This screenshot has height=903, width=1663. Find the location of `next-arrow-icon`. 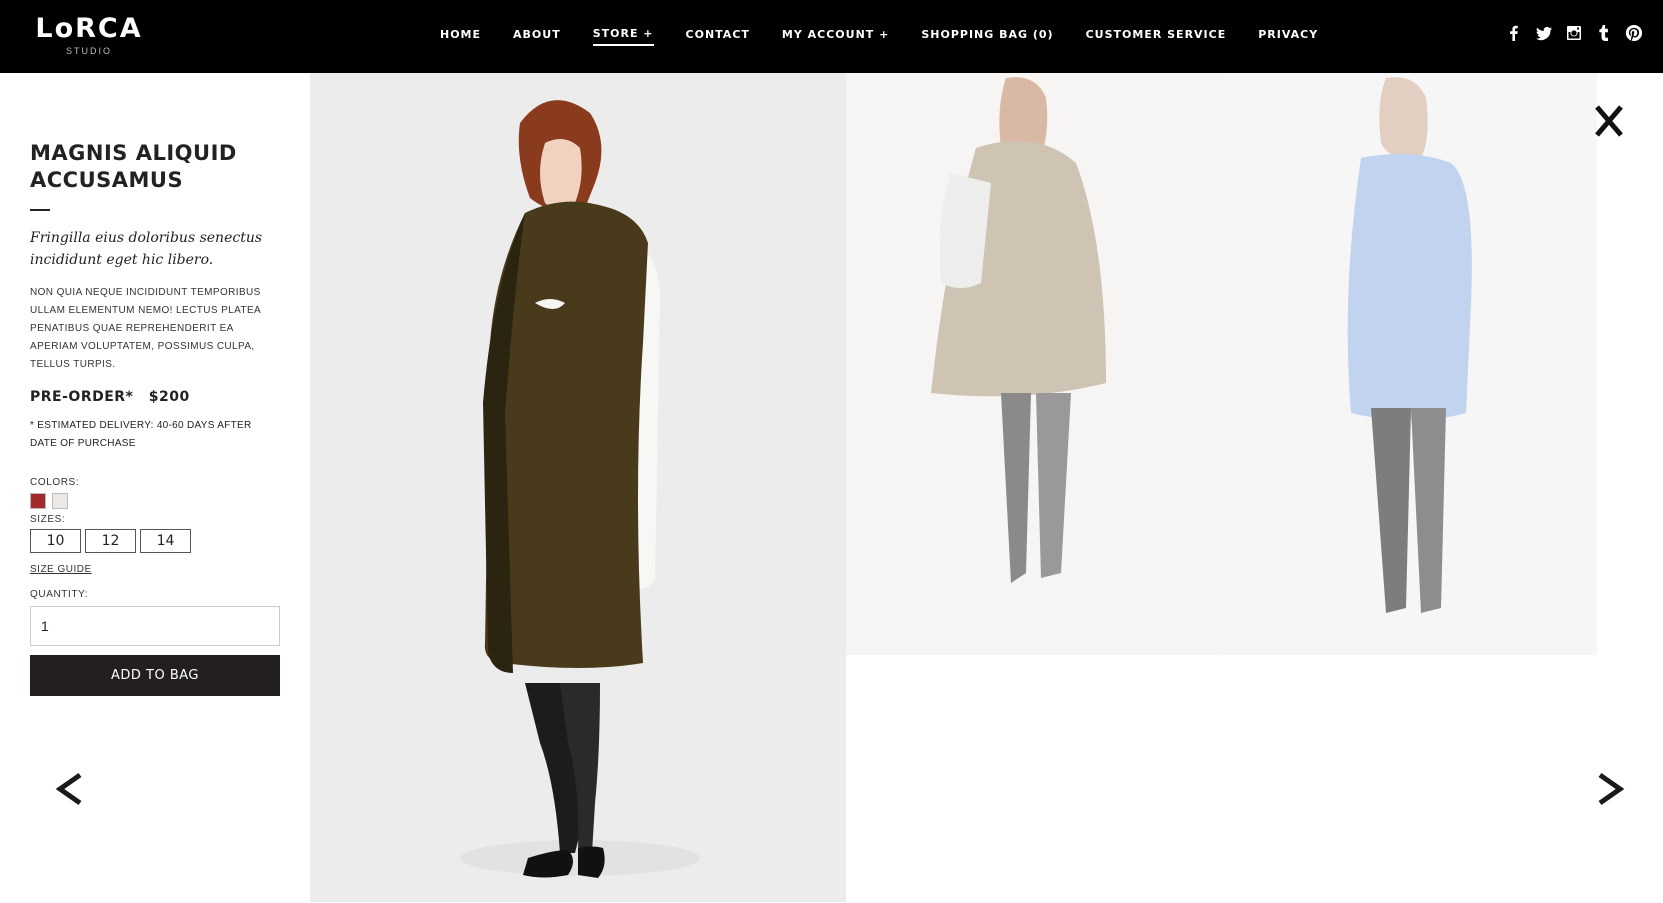

next-arrow-icon is located at coordinates (1611, 789).